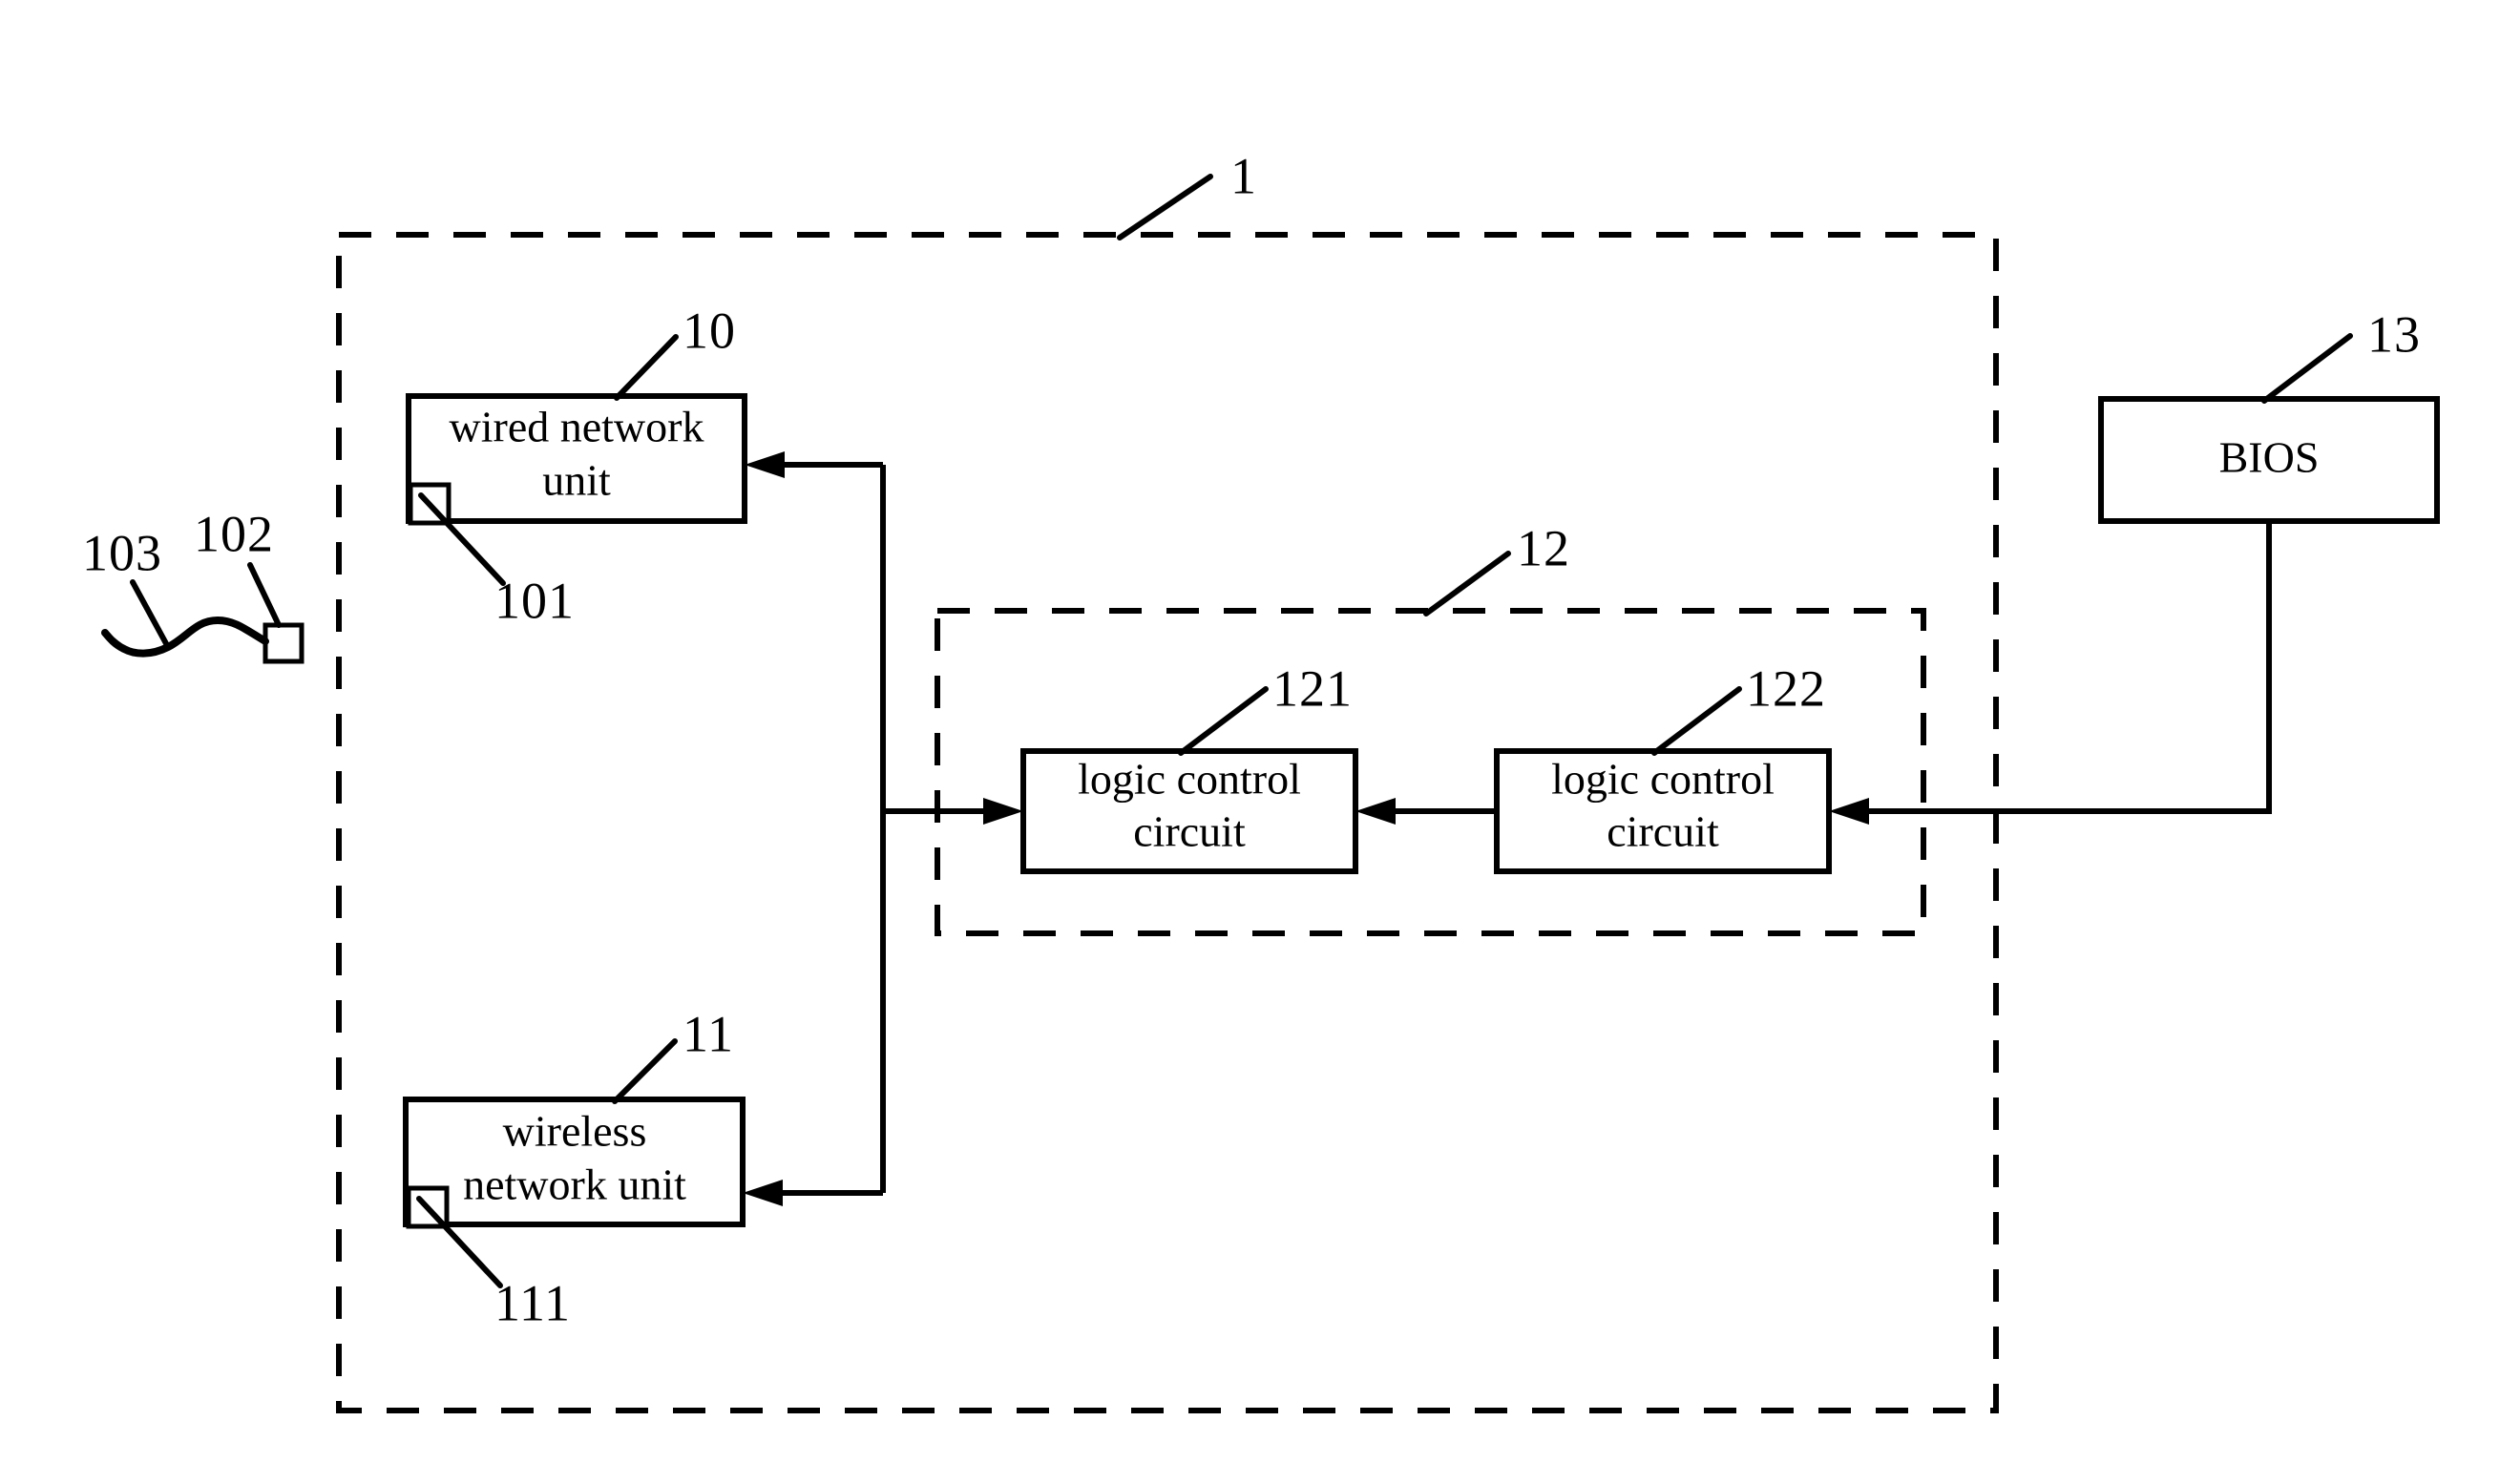 Image resolution: width=2500 pixels, height=1484 pixels. What do you see at coordinates (708, 1033) in the screenshot?
I see `ref-number-wireless-unit: 11` at bounding box center [708, 1033].